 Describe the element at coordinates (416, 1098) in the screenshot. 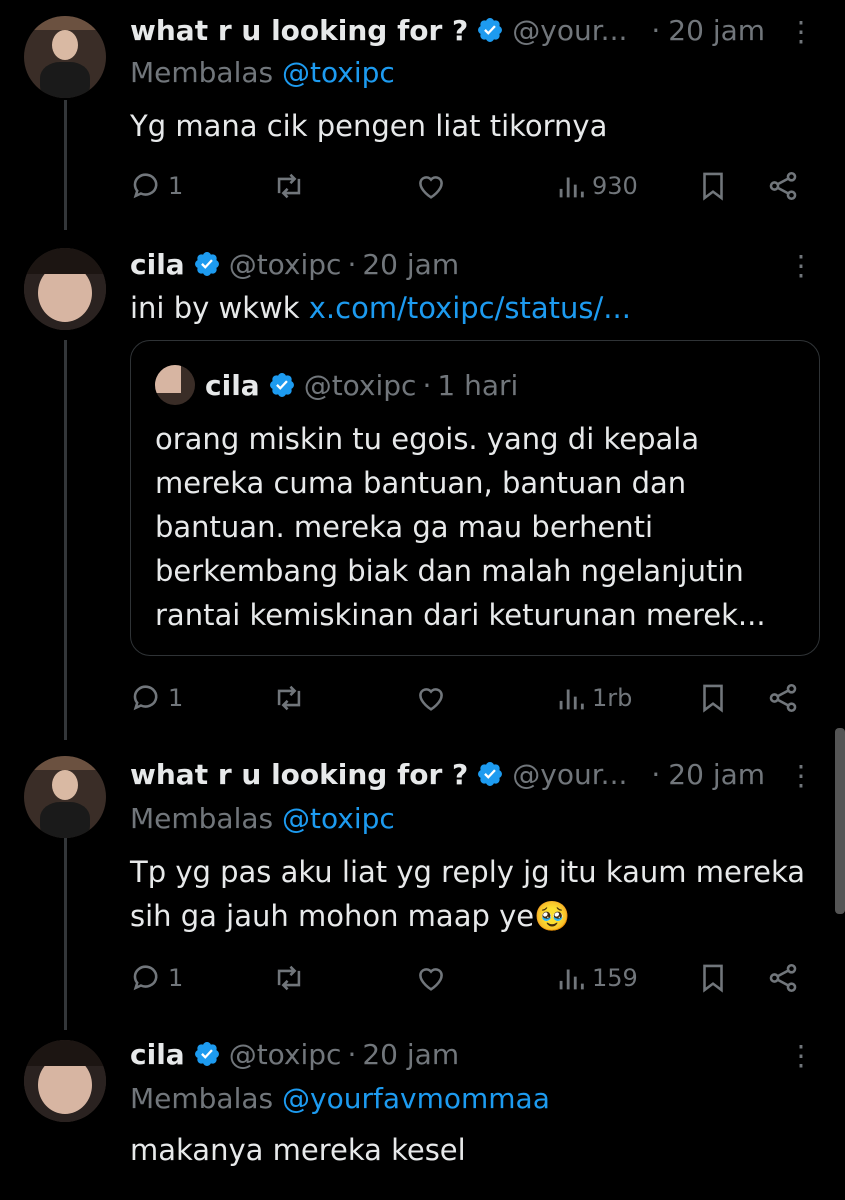

I see `mention-link: @yourfavmommaa` at that location.